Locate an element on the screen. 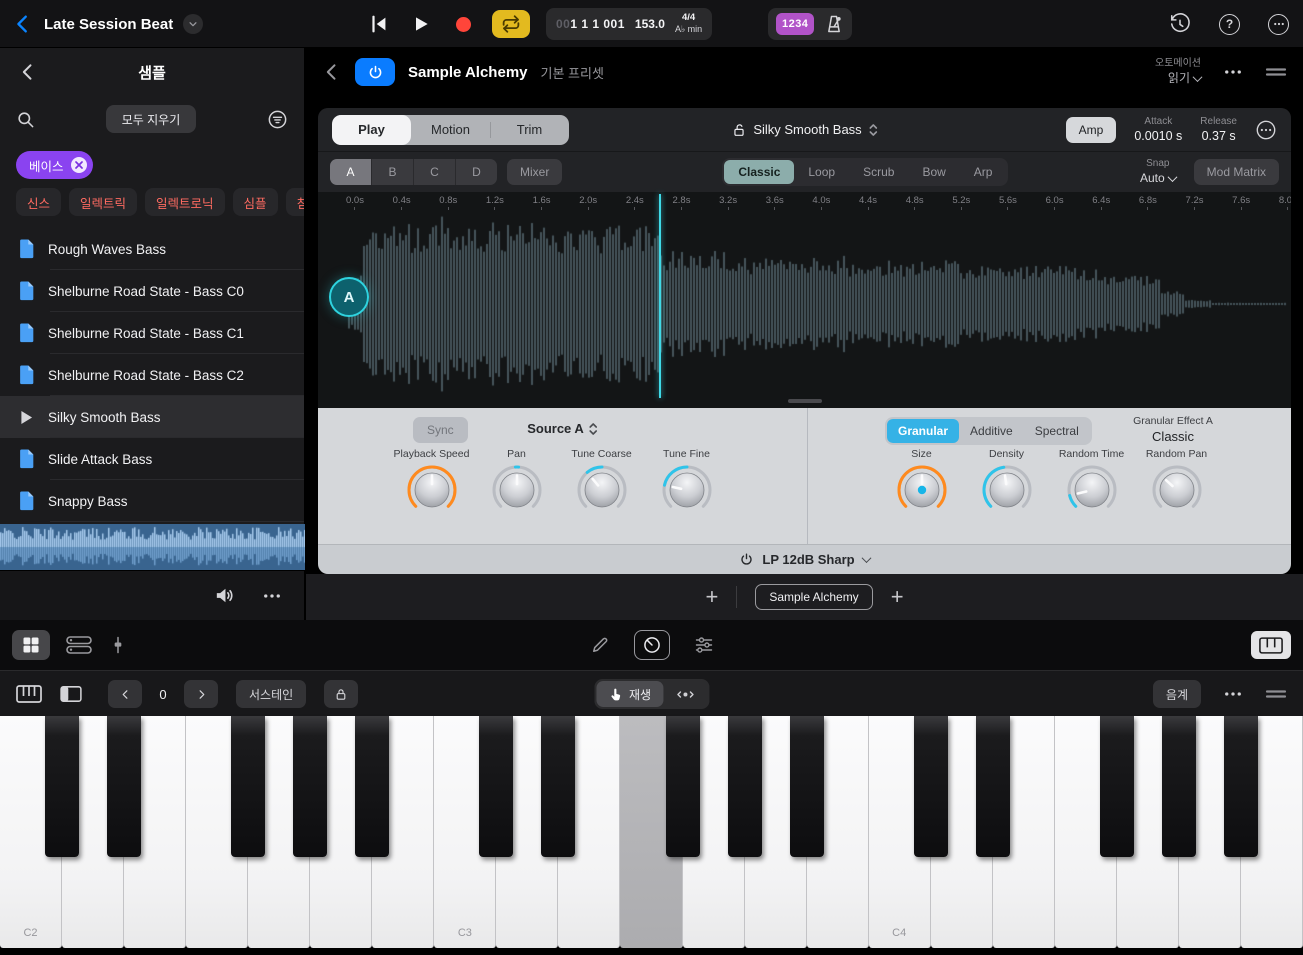 Image resolution: width=1303 pixels, height=955 pixels. plugin-back-chevron-icon is located at coordinates (332, 72).